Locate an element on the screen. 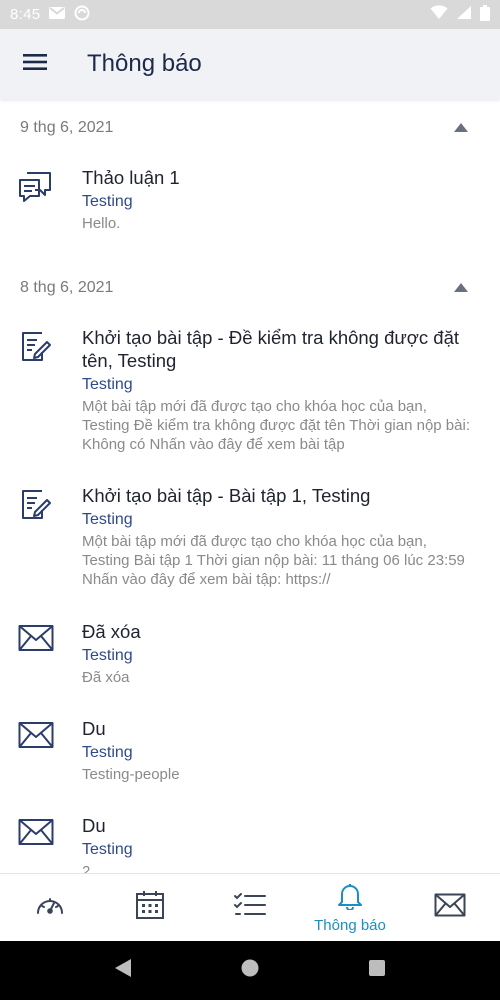  date-group-header: 8 thg 6, 2021 is located at coordinates (250, 288).